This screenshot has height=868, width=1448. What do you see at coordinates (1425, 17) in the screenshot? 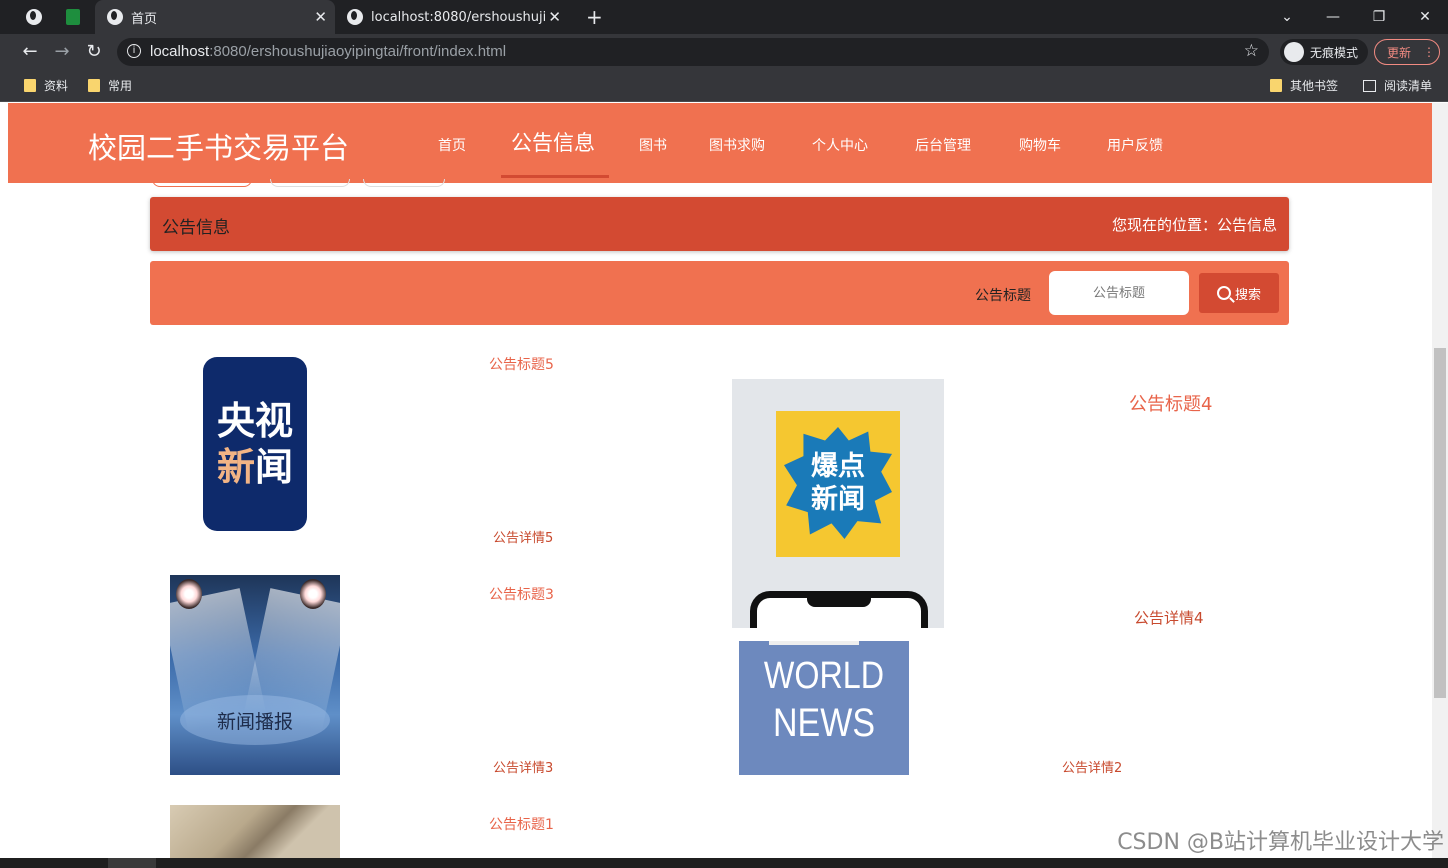
I see `close-window-icon: ✕` at bounding box center [1425, 17].